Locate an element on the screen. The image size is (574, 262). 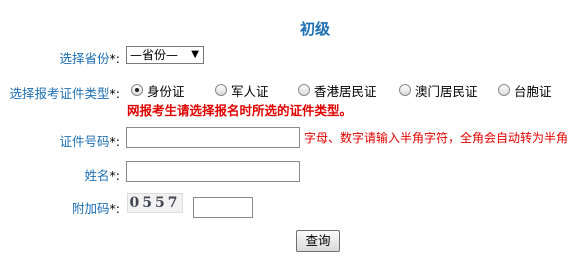
province-select-value: —省份— is located at coordinates (154, 55).